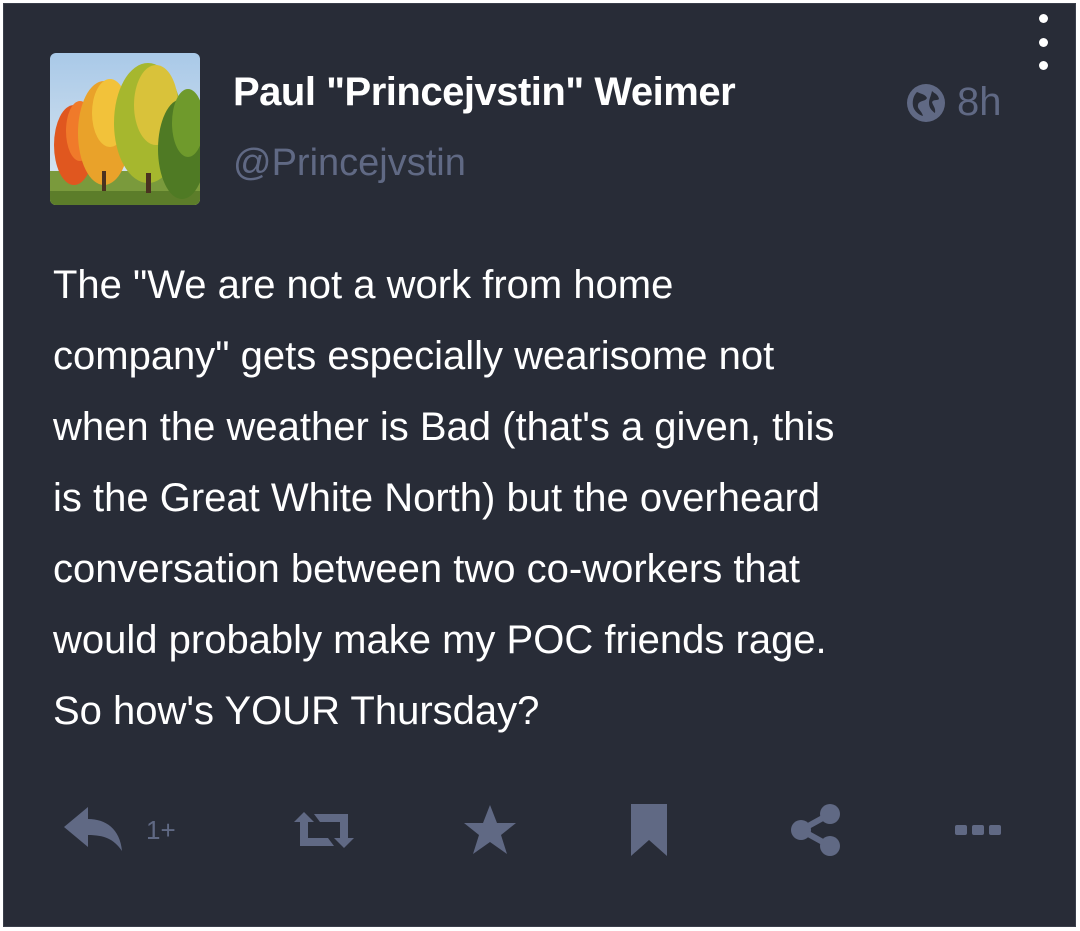 Image resolution: width=1080 pixels, height=931 pixels. Describe the element at coordinates (363, 285) in the screenshot. I see `status-content-line: The "We are not a work from home` at that location.